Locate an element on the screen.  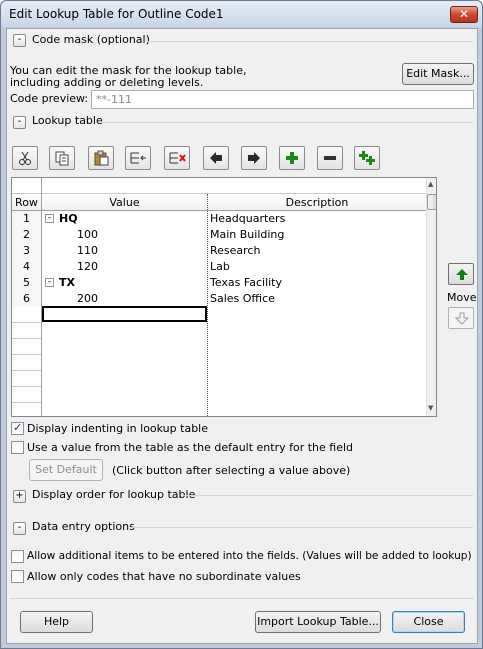
selected-cell is located at coordinates (124, 314).